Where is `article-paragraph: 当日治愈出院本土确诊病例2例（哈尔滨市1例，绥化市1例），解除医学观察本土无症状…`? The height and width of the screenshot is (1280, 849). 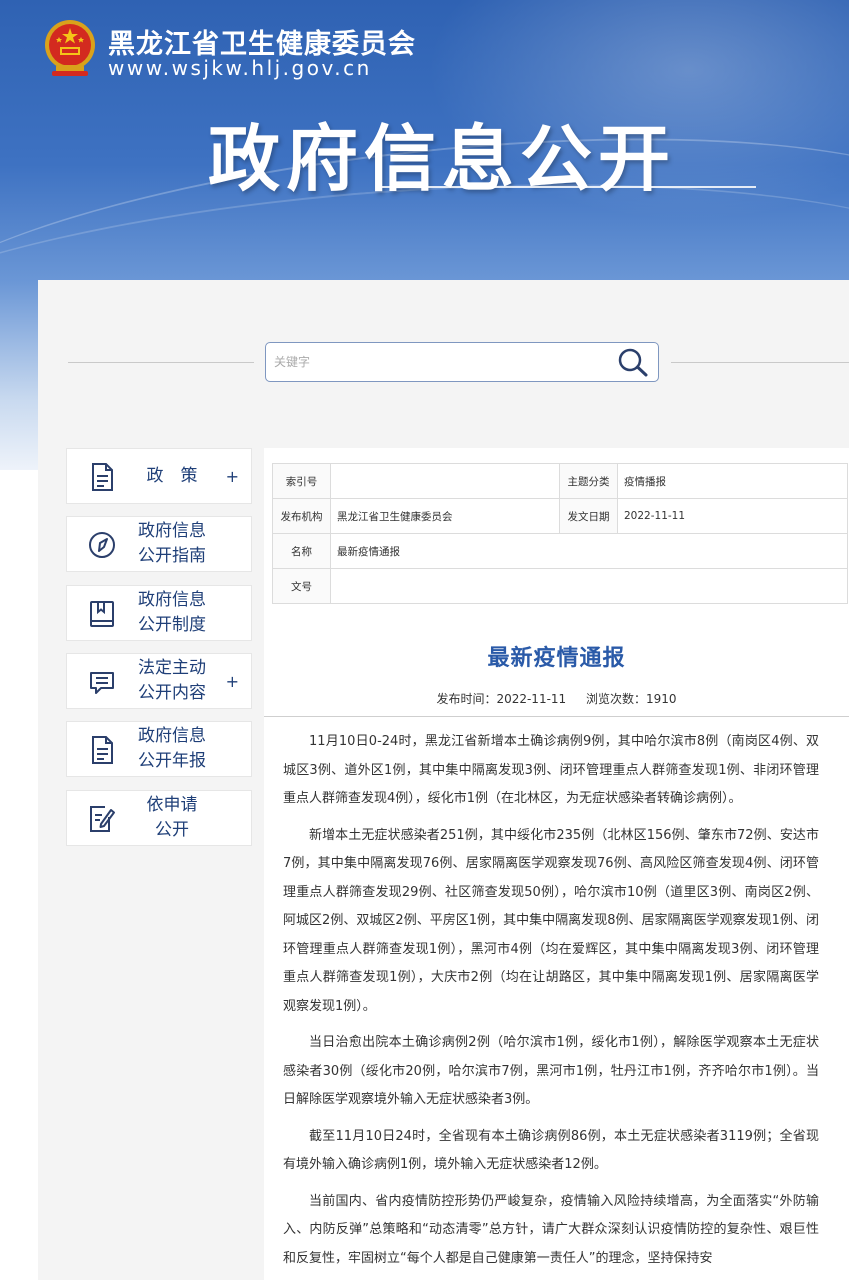 article-paragraph: 当日治愈出院本土确诊病例2例（哈尔滨市1例，绥化市1例），解除医学观察本土无症状… is located at coordinates (551, 1071).